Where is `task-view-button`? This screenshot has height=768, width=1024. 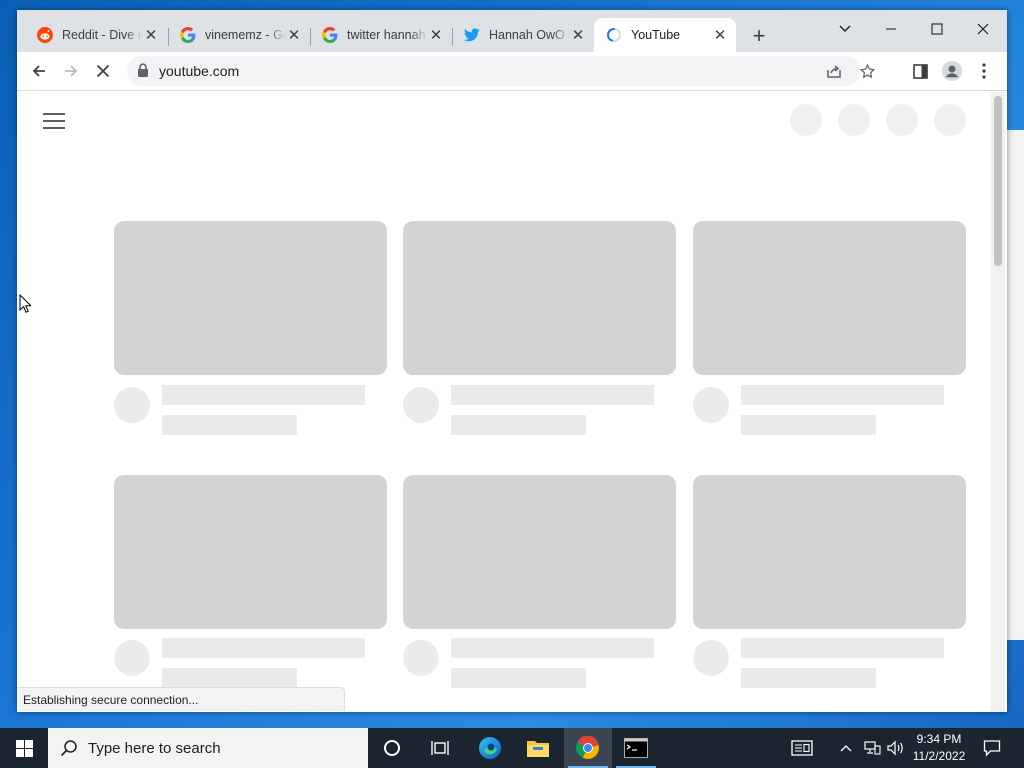
task-view-button is located at coordinates (440, 748).